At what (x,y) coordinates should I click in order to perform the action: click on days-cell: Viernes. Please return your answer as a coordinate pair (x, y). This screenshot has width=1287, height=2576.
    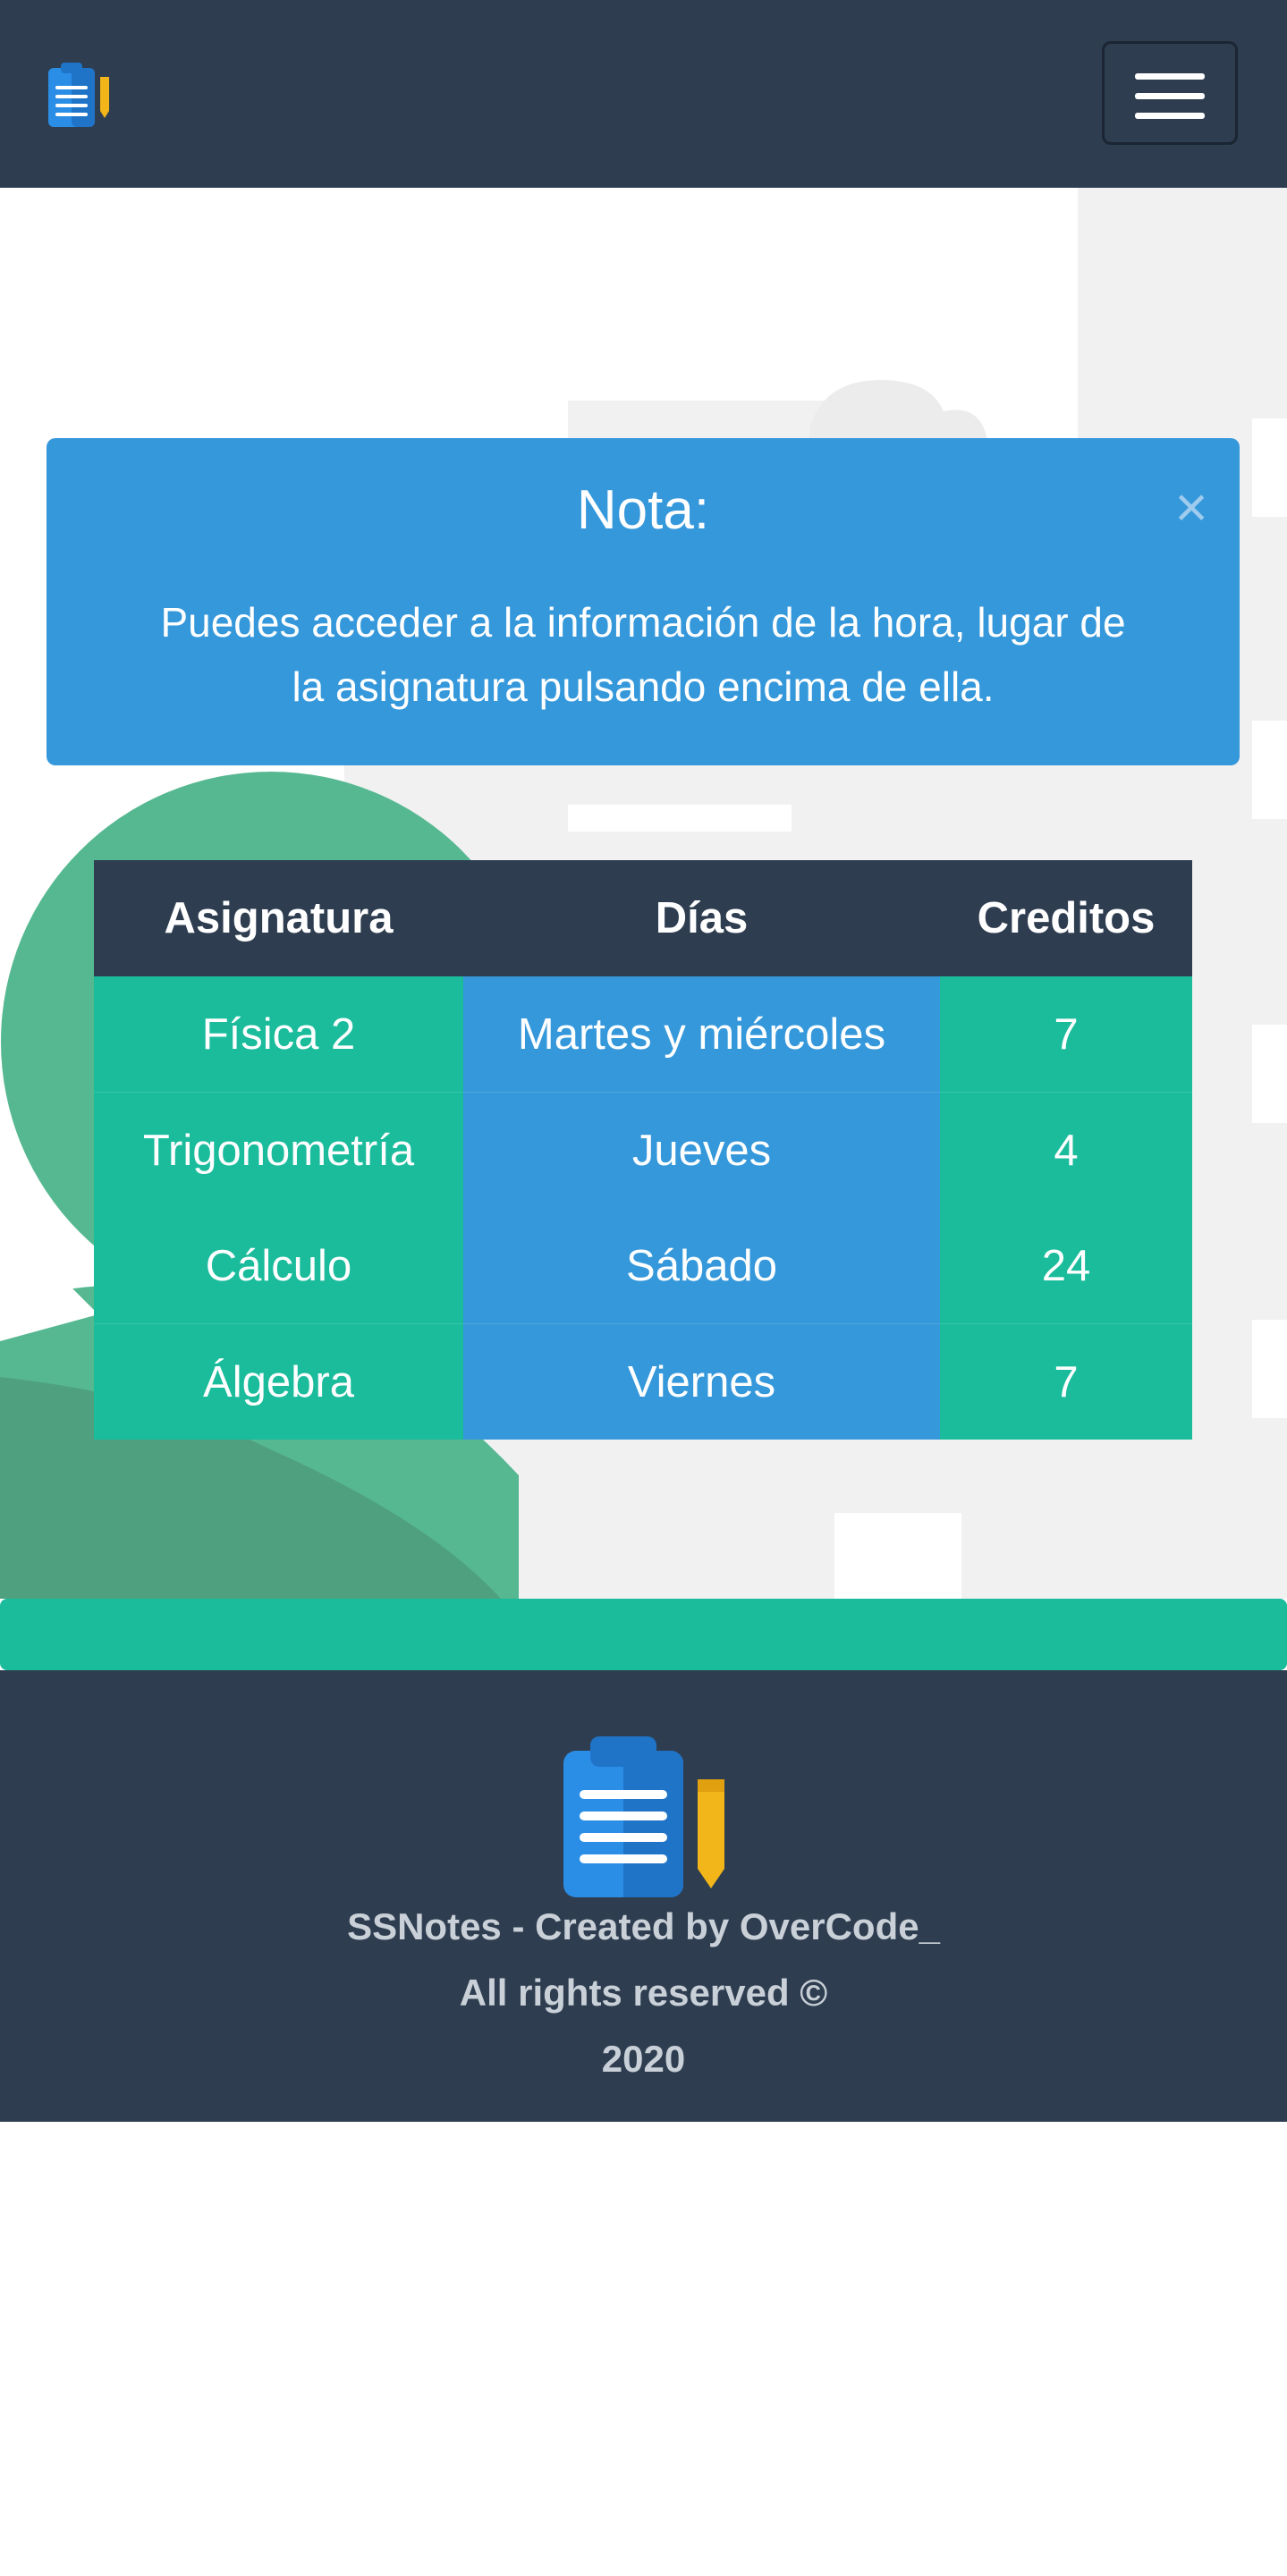
    Looking at the image, I should click on (701, 1381).